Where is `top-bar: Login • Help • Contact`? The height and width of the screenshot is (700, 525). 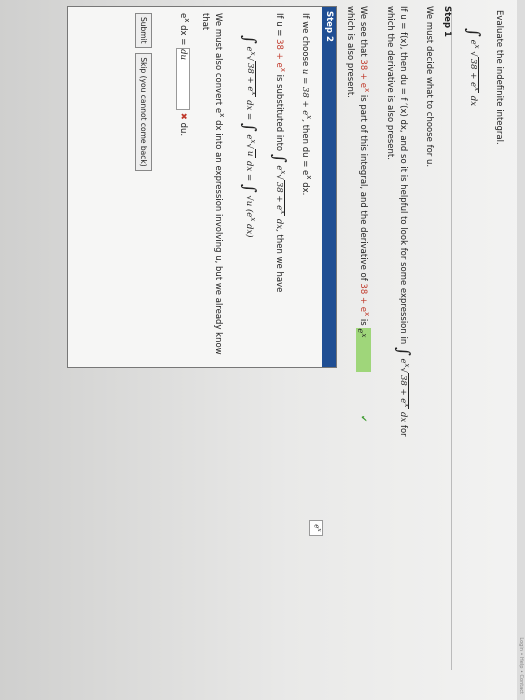 top-bar: Login • Help • Contact is located at coordinates (521, 350).